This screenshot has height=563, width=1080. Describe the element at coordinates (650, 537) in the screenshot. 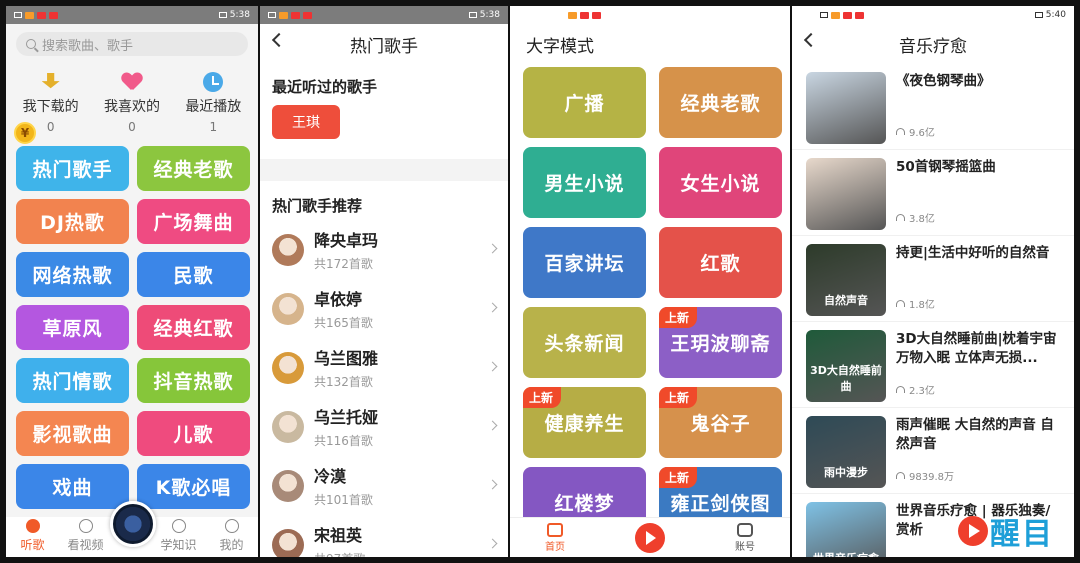

I see `play-button` at that location.